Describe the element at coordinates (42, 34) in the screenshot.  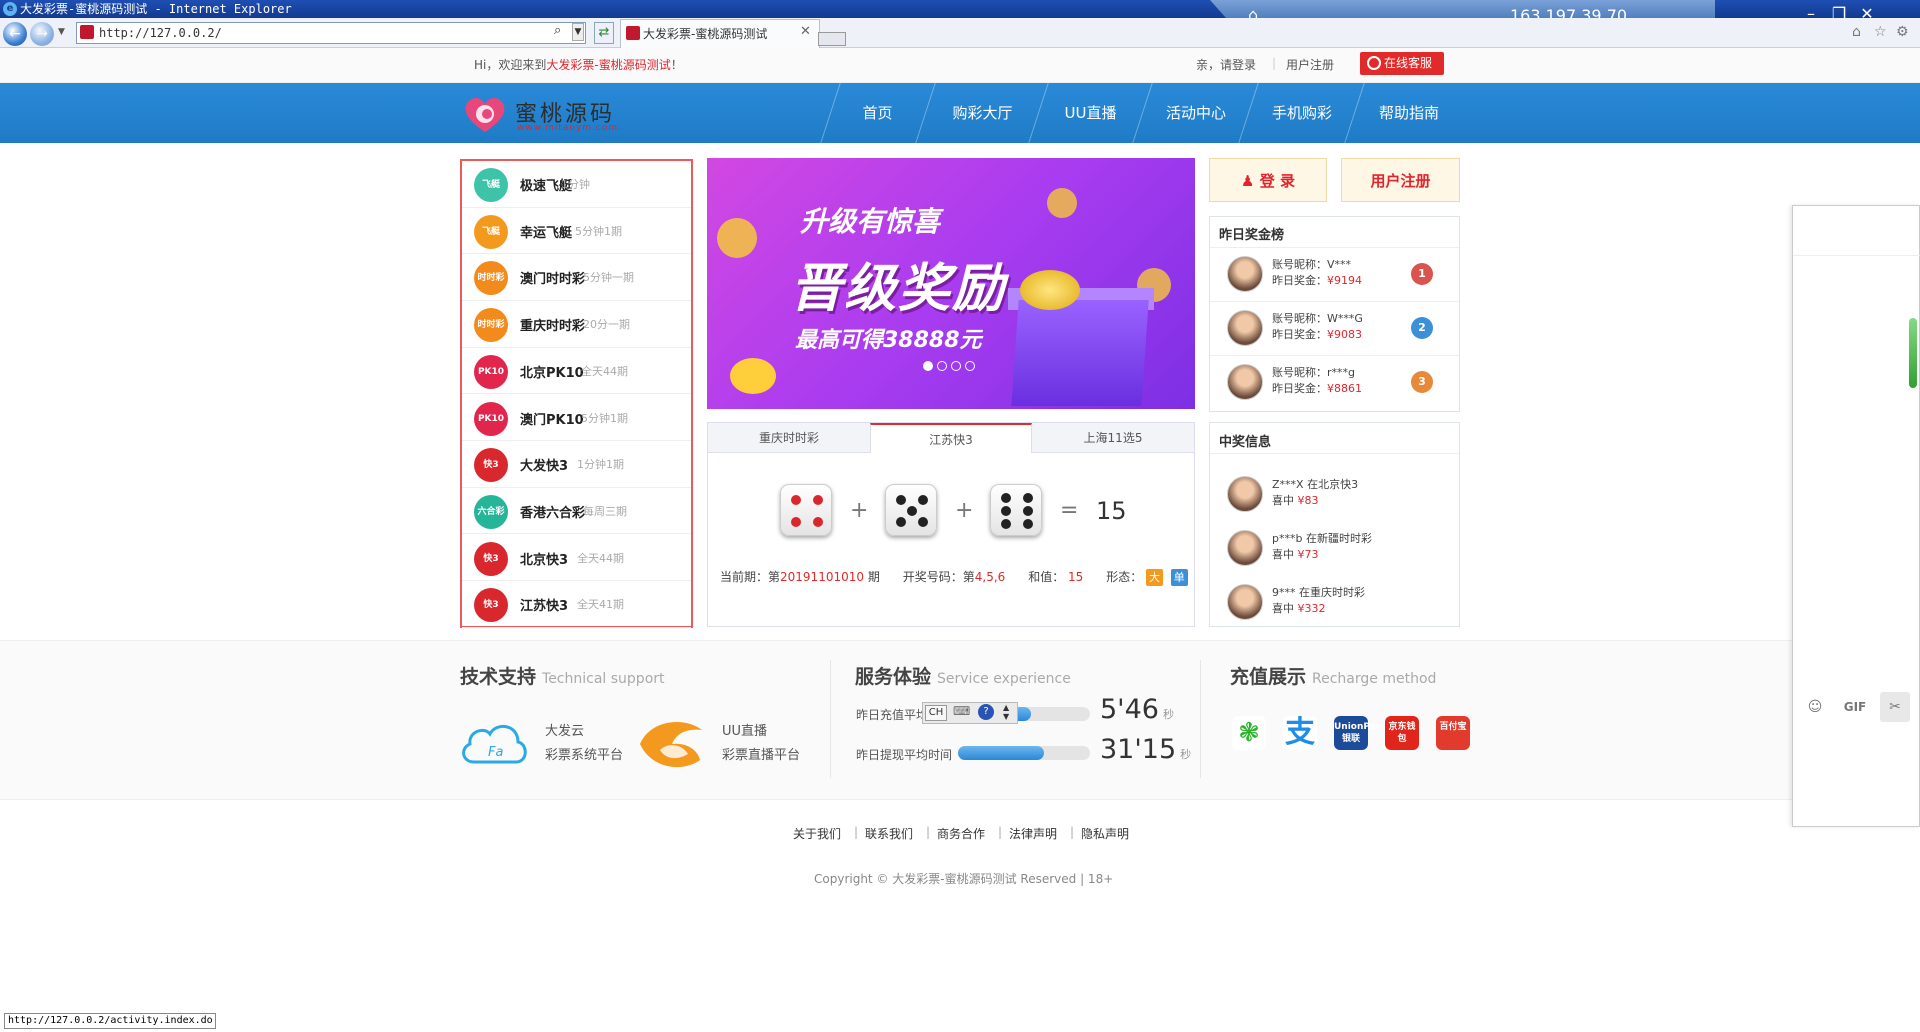
I see `forward-button: →` at that location.